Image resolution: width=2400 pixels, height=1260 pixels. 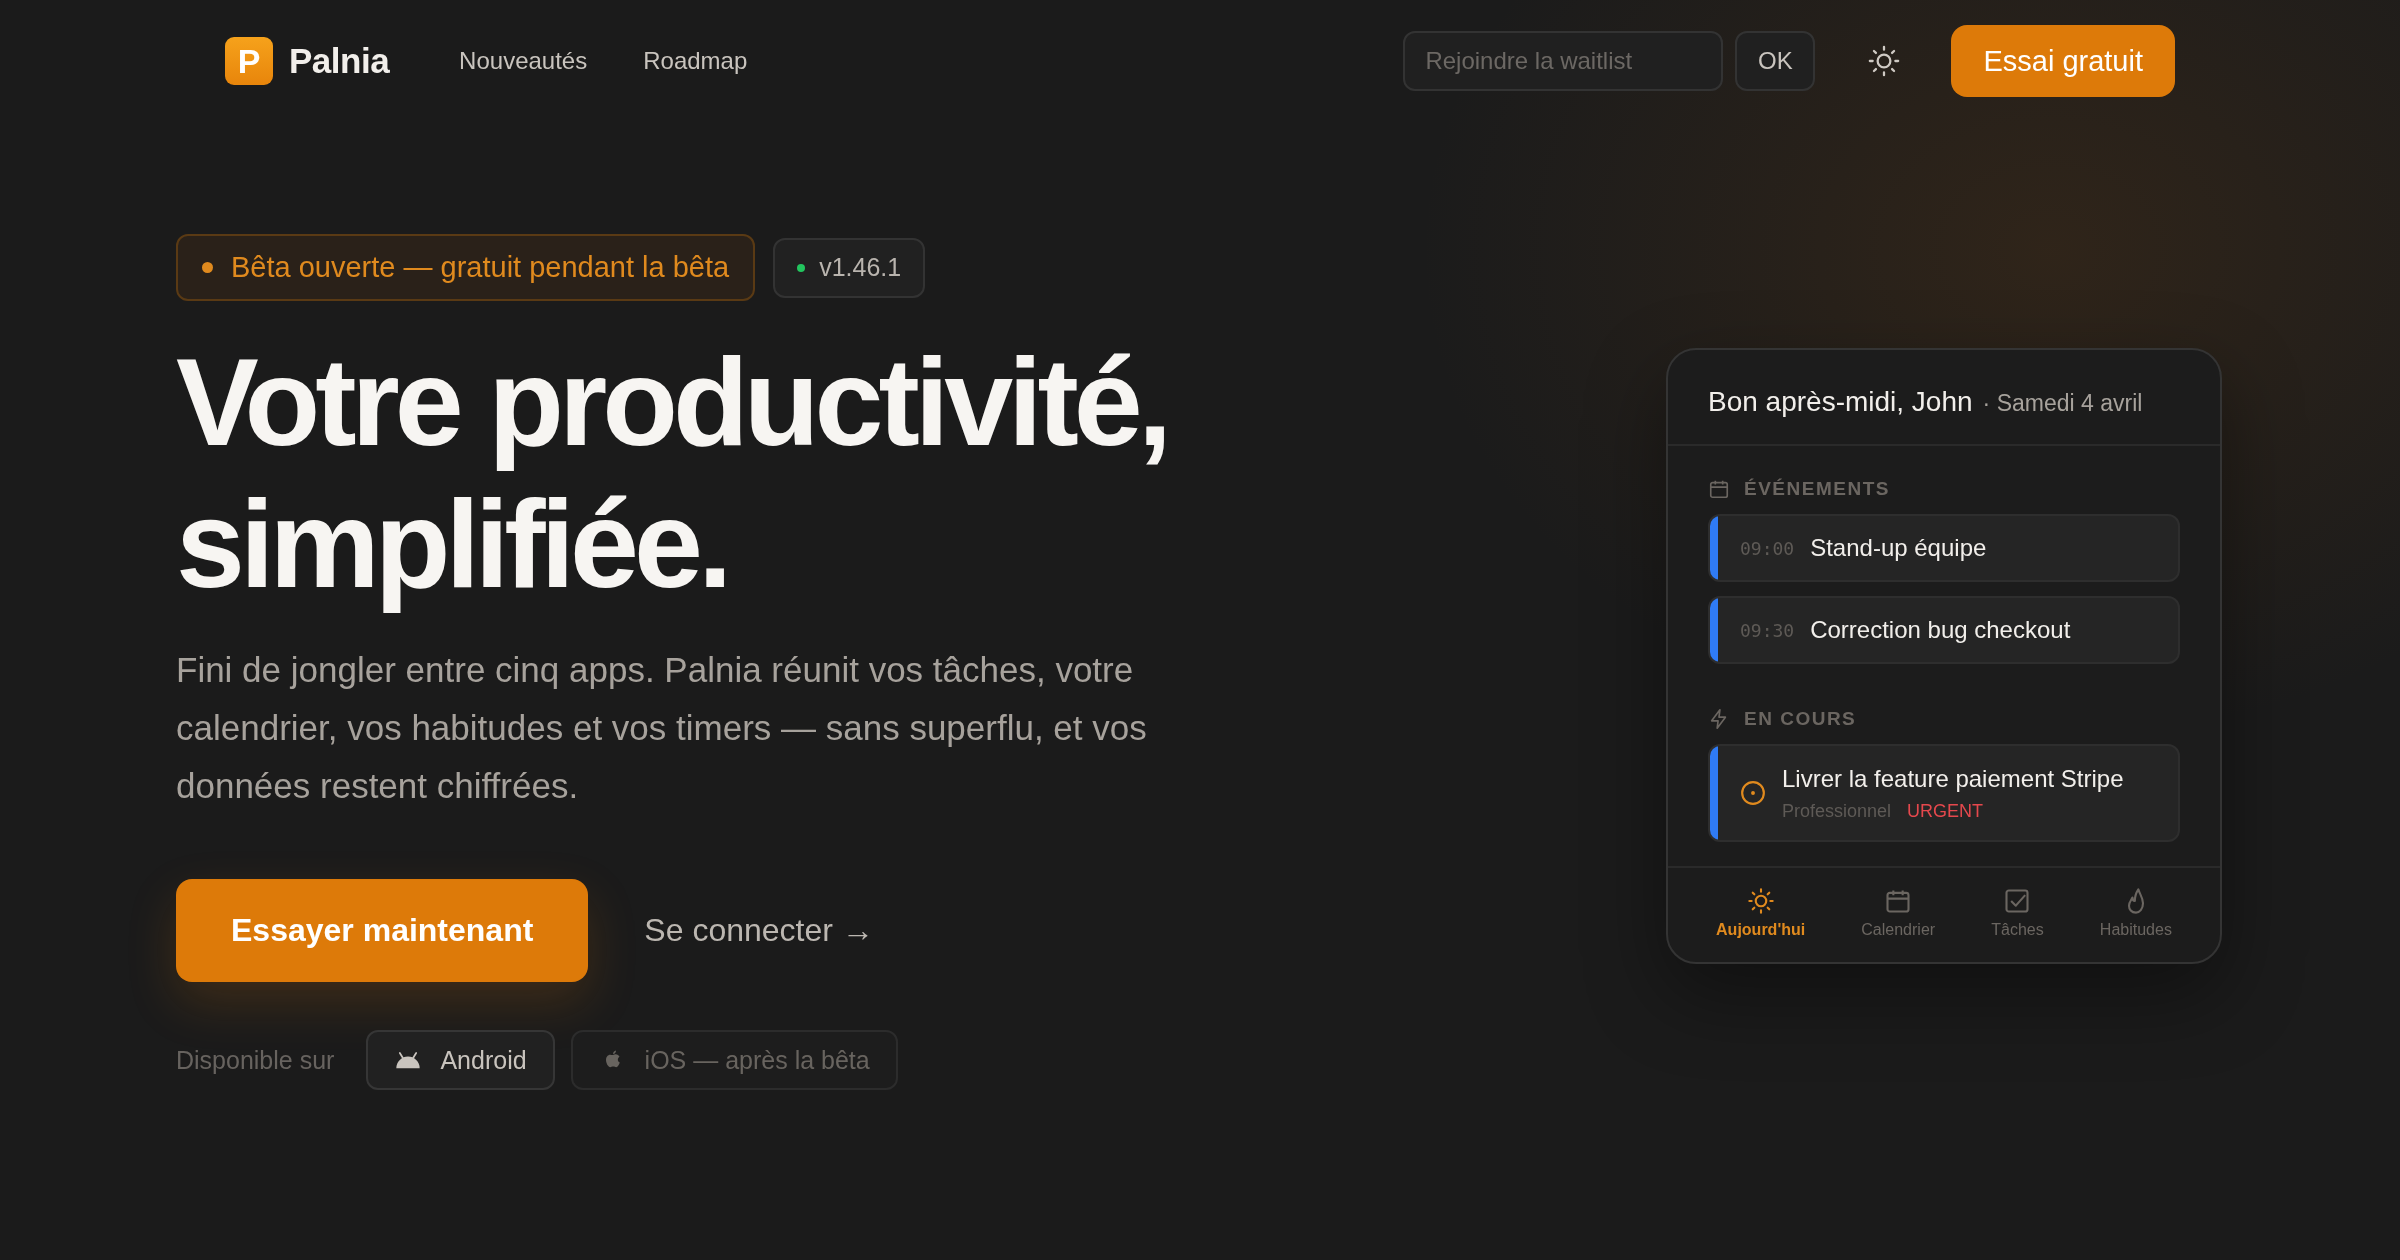 What do you see at coordinates (1767, 630) in the screenshot?
I see `event-time: 09:30` at bounding box center [1767, 630].